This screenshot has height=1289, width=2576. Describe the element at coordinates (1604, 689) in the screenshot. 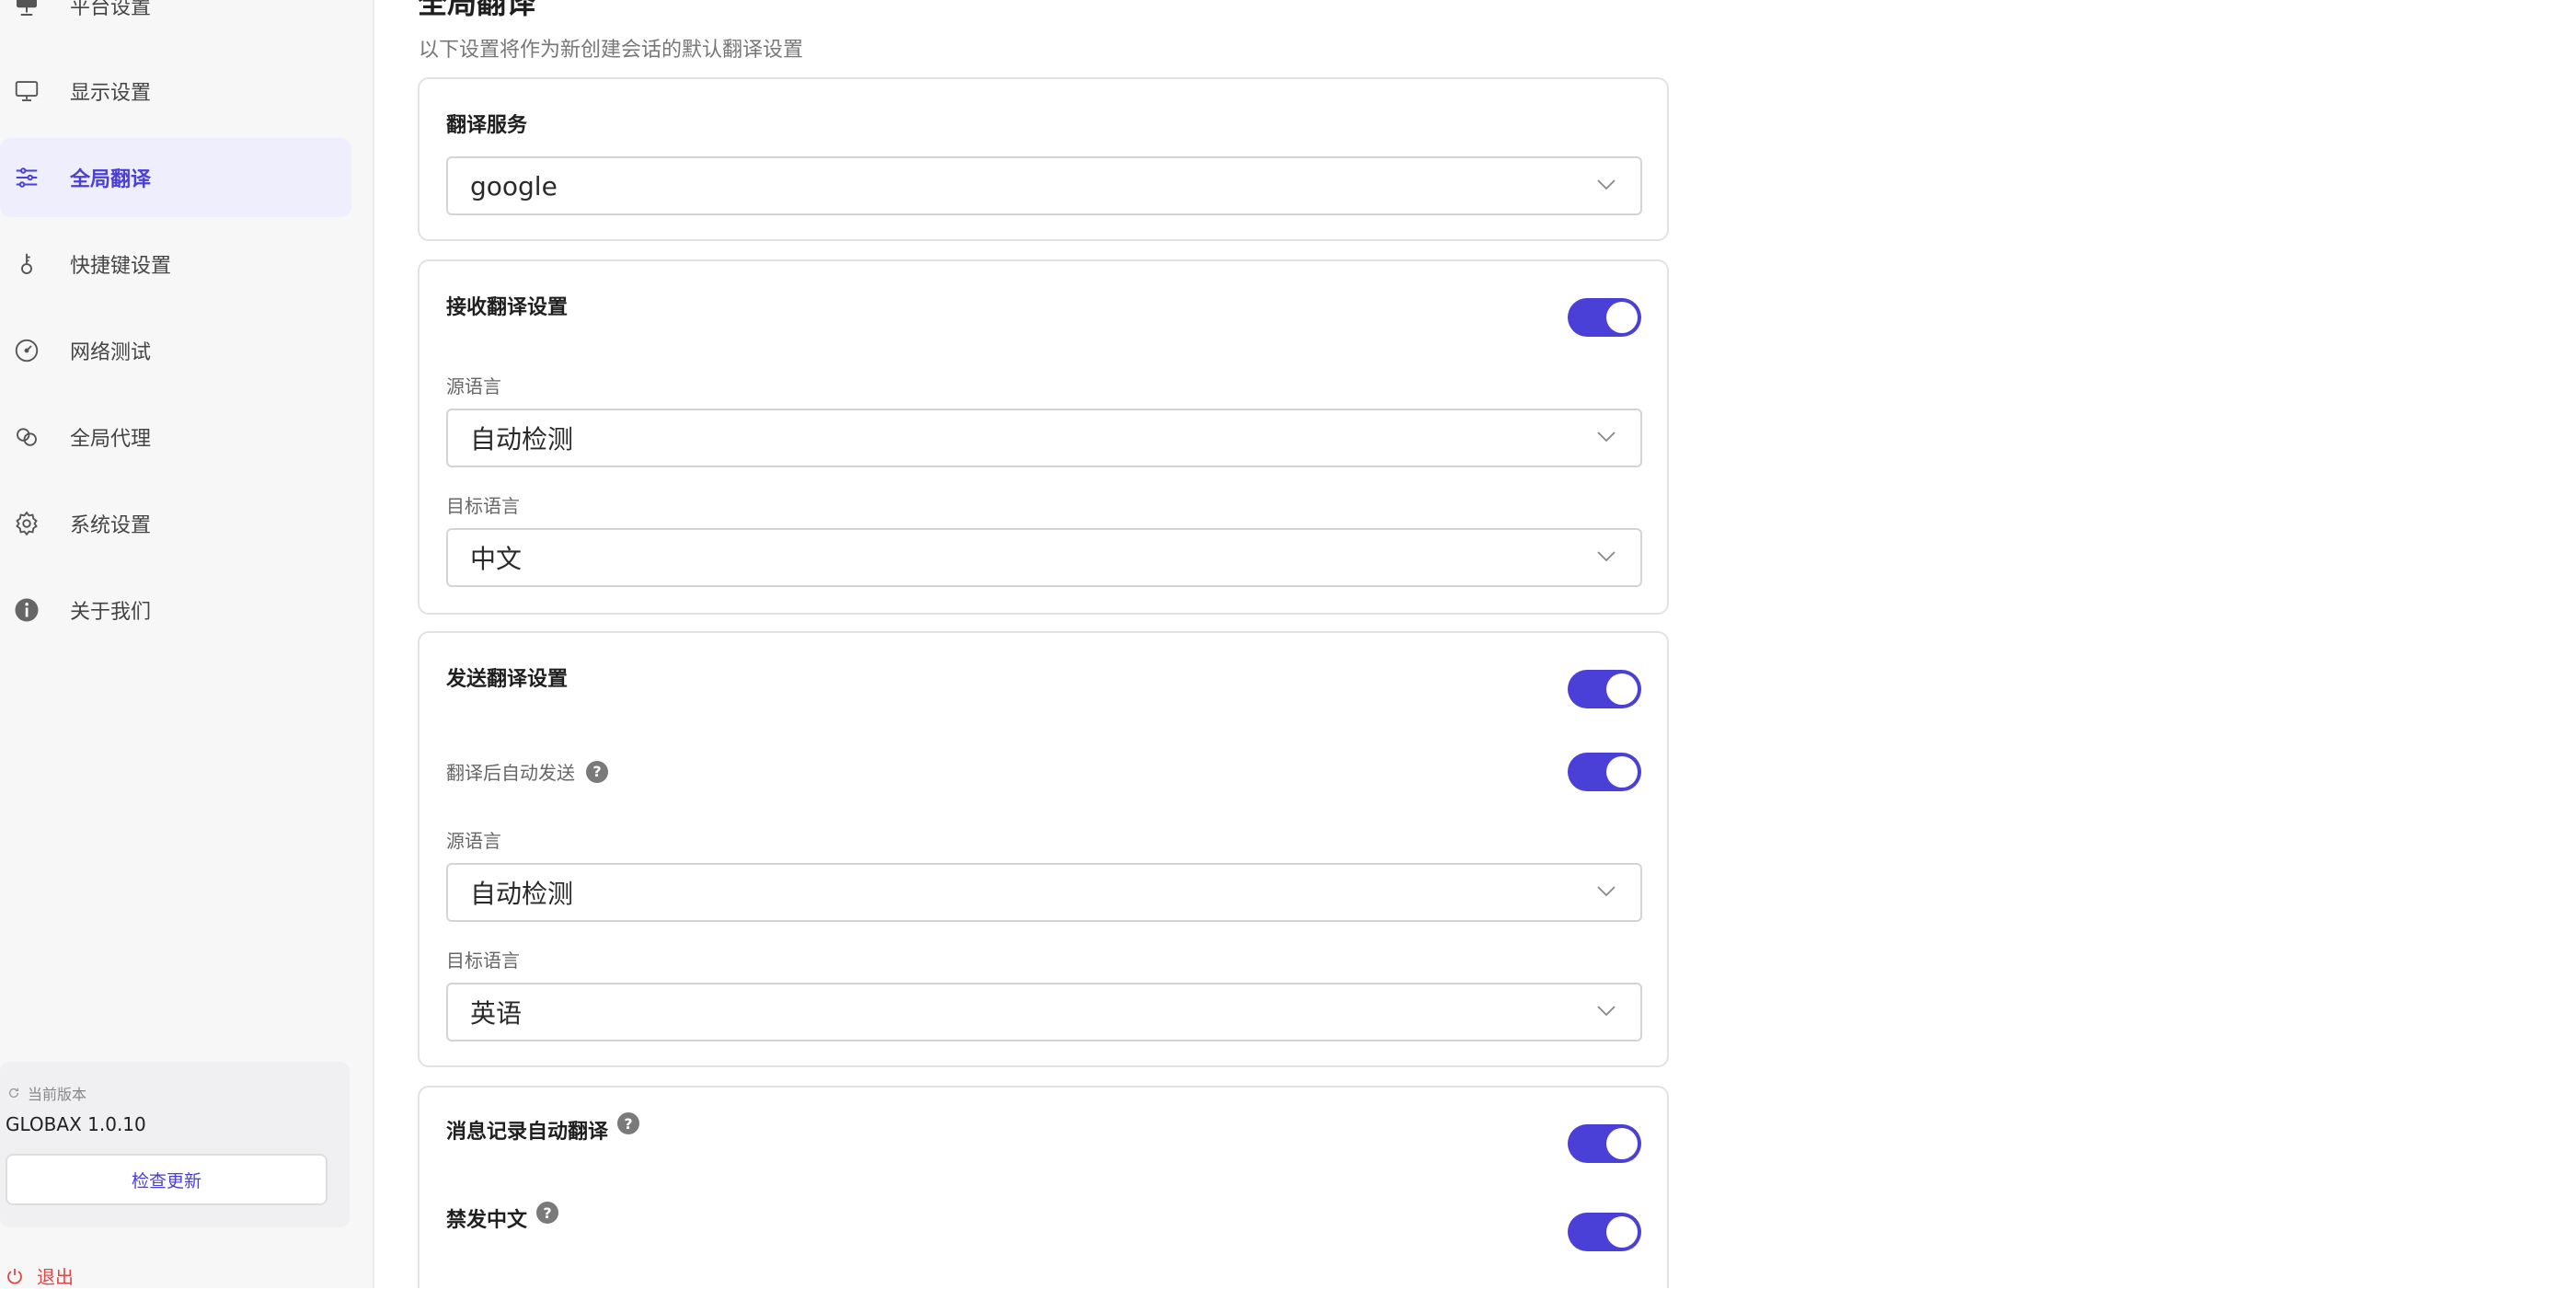

I see `send-translation-toggle` at that location.